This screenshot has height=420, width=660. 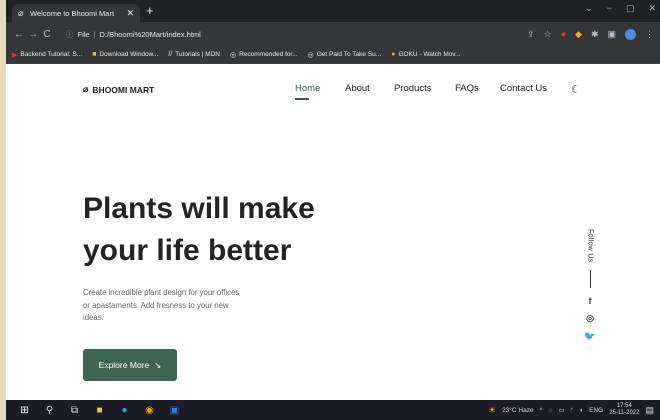 I want to click on sidepanel-icon: ▣, so click(x=611, y=34).